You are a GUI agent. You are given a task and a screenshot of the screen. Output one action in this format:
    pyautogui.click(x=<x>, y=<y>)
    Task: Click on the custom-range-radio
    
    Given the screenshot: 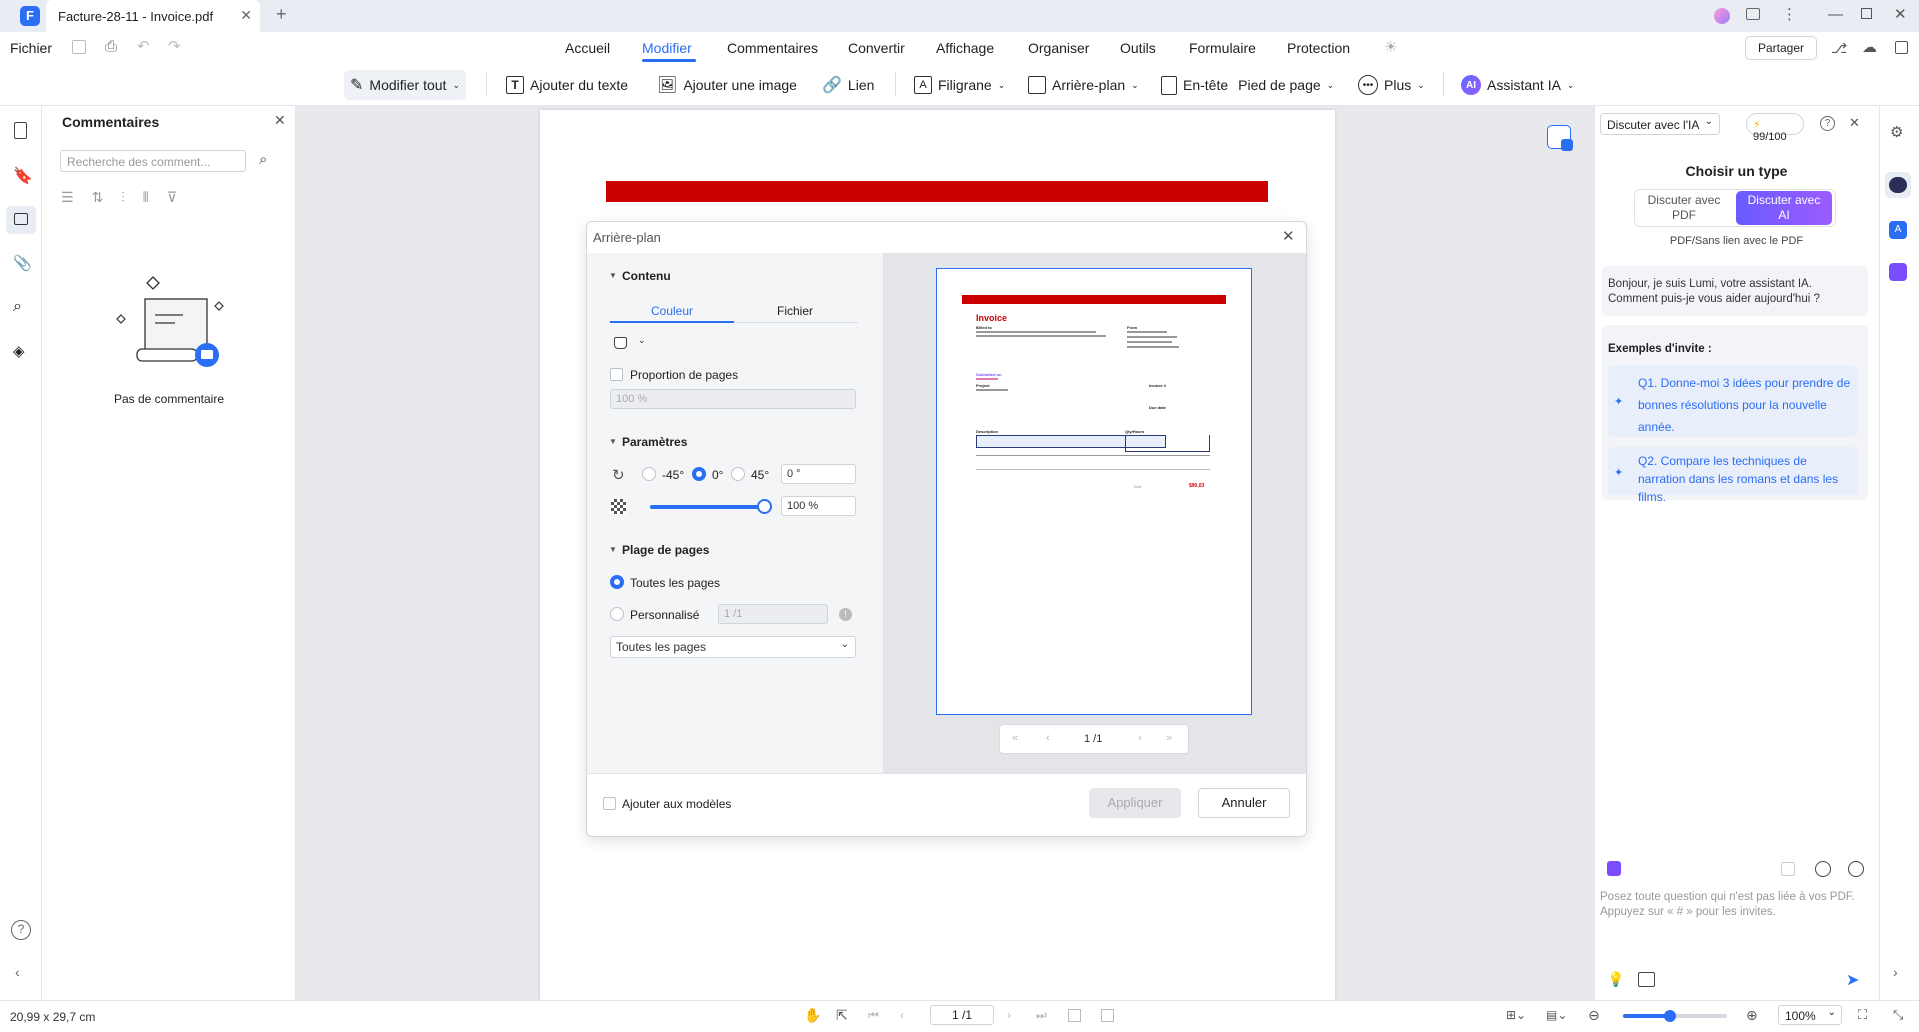 What is the action you would take?
    pyautogui.click(x=617, y=614)
    